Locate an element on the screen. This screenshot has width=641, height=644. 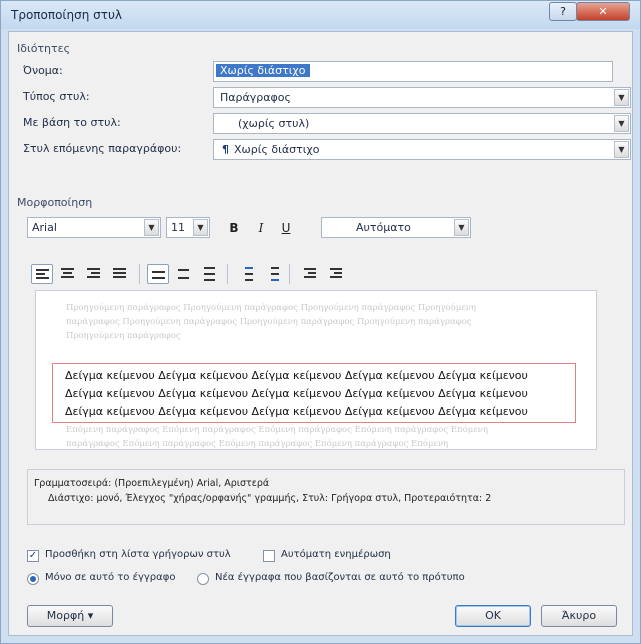
font-color-select: Αυτόματο ▼ is located at coordinates (396, 227).